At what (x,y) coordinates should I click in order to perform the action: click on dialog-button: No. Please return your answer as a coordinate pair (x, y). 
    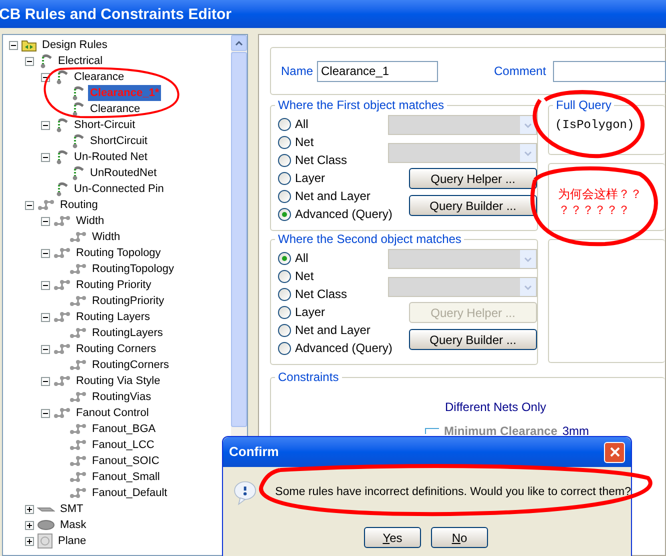
    Looking at the image, I should click on (459, 537).